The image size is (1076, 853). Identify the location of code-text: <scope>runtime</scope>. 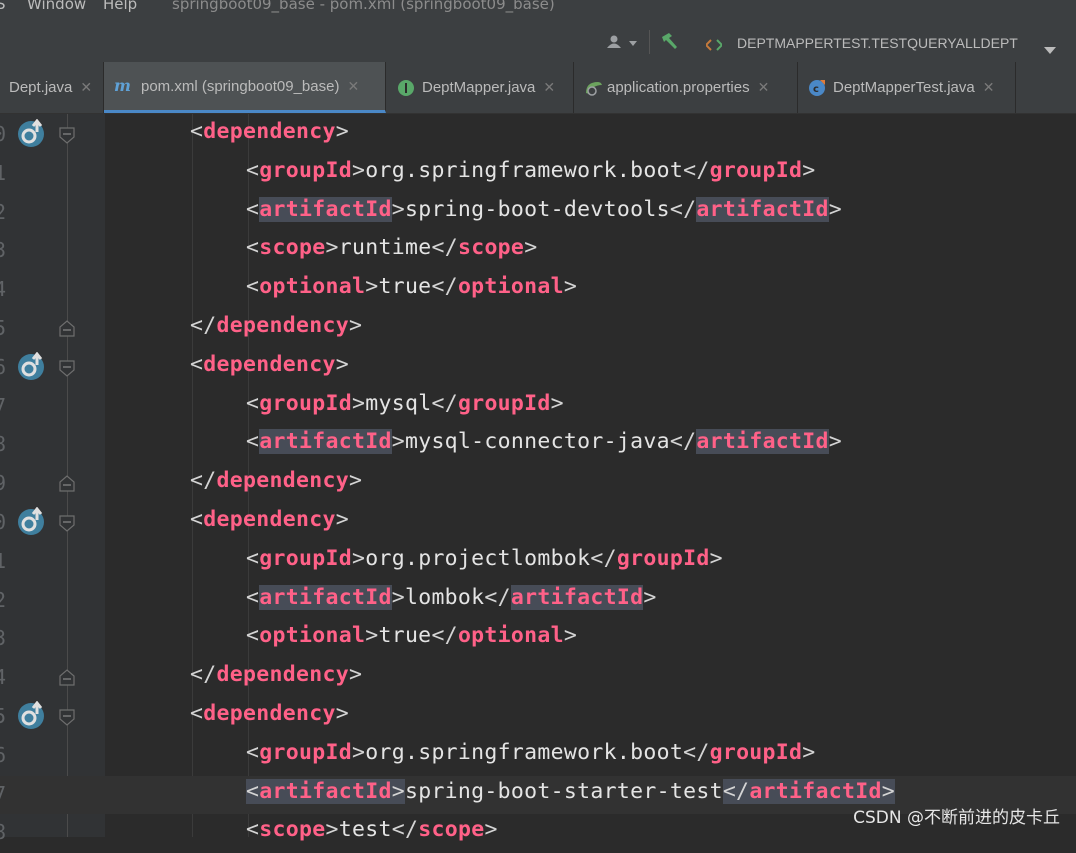
(391, 247).